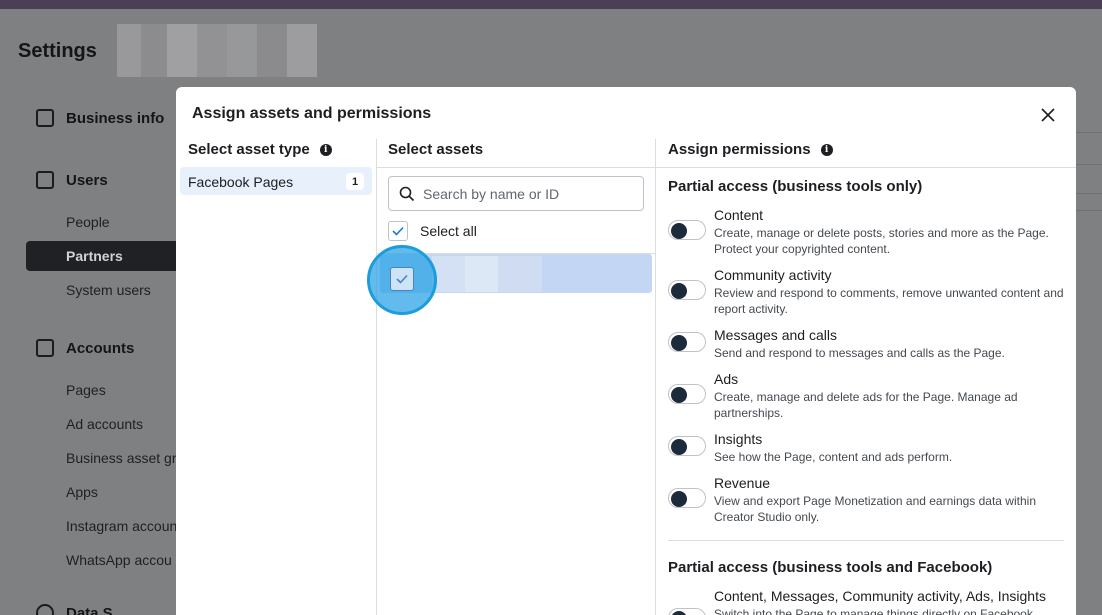 The width and height of the screenshot is (1102, 615). Describe the element at coordinates (121, 458) in the screenshot. I see `nav-item-business-asset-groups: Business asset gr` at that location.